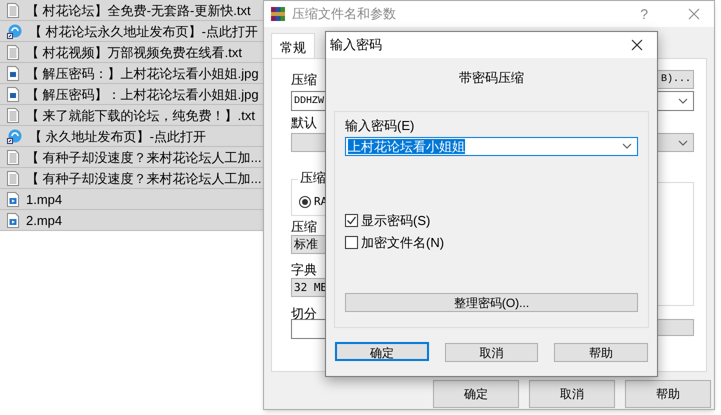  What do you see at coordinates (117, 136) in the screenshot?
I see `file-name: 【 永久地址发布页】-点此打开` at bounding box center [117, 136].